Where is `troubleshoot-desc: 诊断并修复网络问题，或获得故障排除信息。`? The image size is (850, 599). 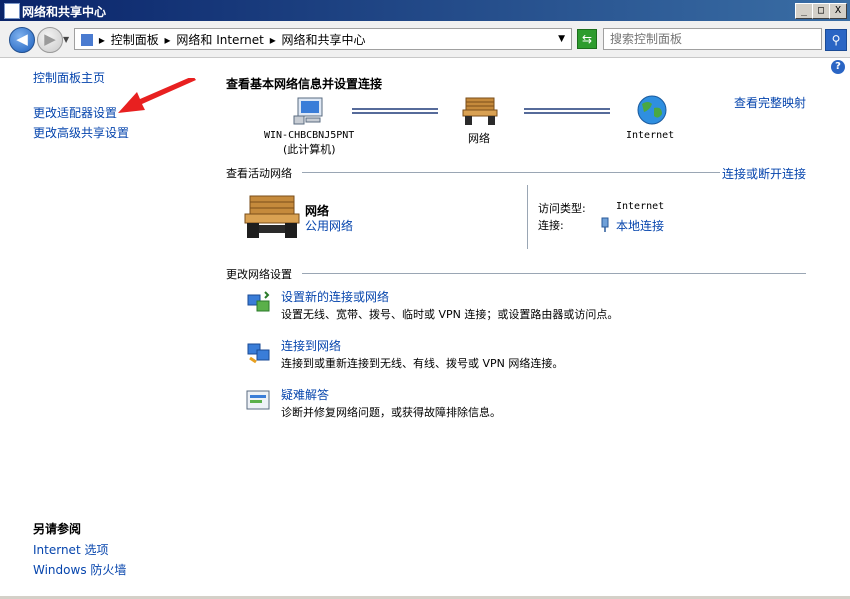 troubleshoot-desc: 诊断并修复网络问题，或获得故障排除信息。 is located at coordinates (391, 412).